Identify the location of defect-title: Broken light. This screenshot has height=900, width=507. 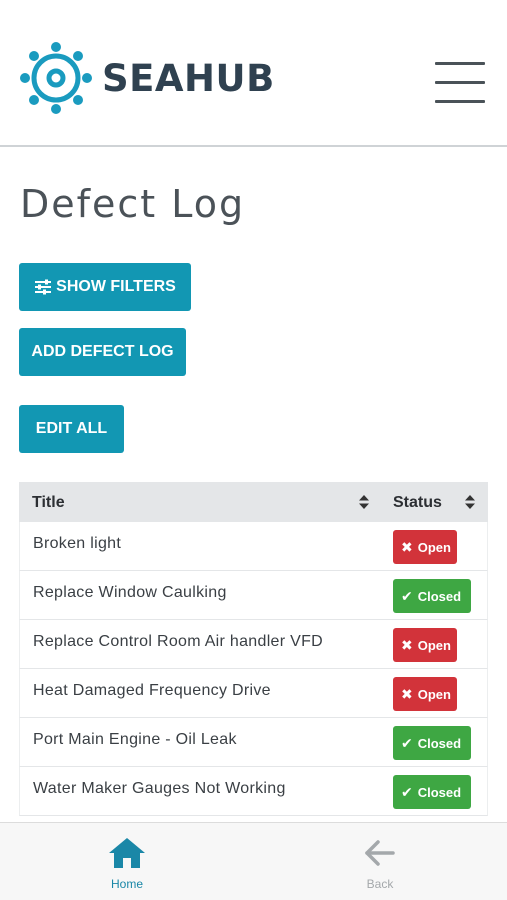
(77, 544).